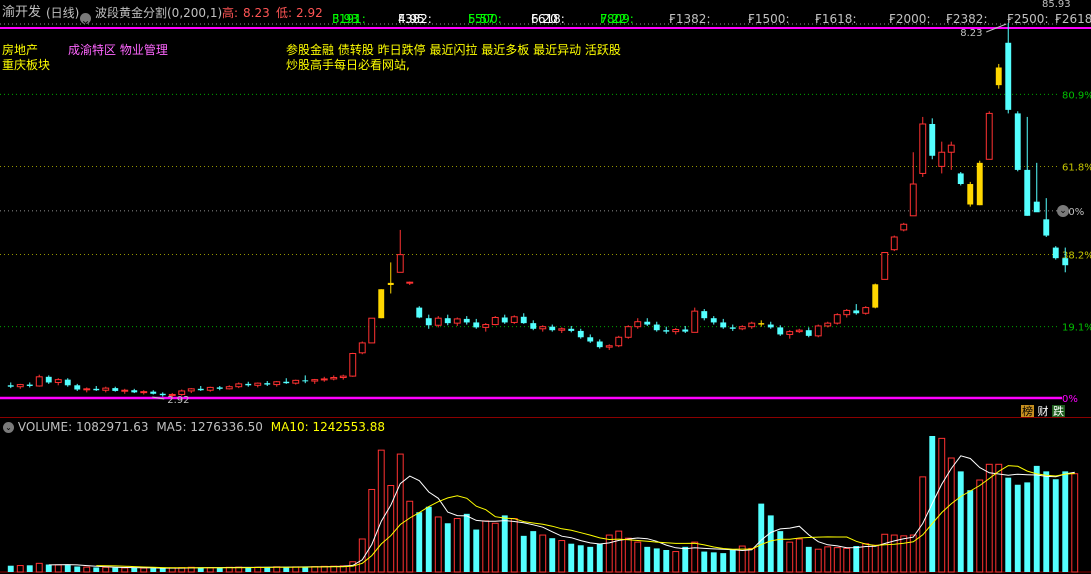 The image size is (1091, 574). What do you see at coordinates (284, 13) in the screenshot?
I see `low-label: 低:` at bounding box center [284, 13].